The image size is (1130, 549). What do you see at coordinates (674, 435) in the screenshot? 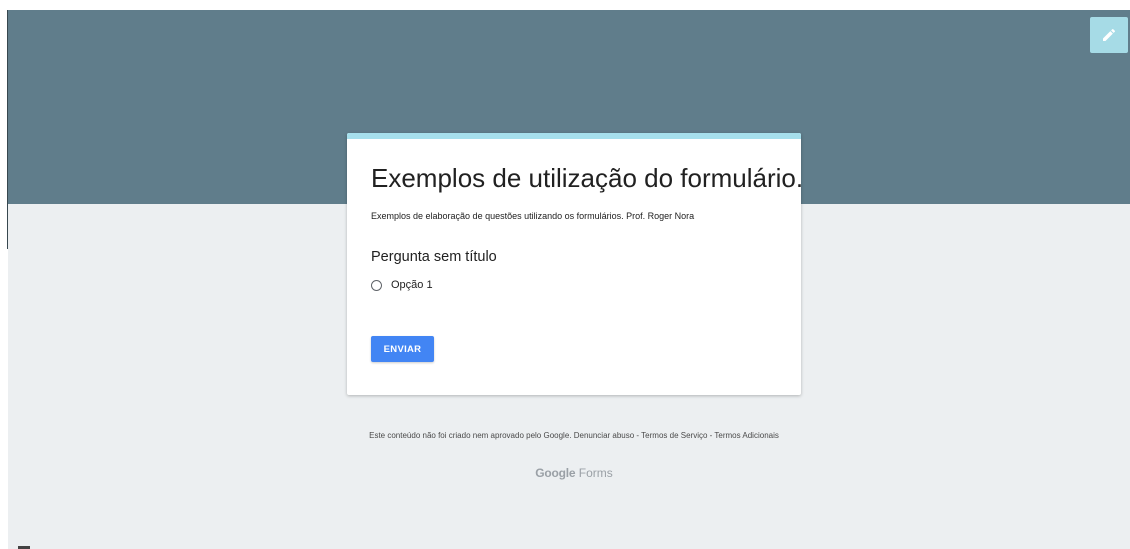
I see `terms-of-service-link: Termos de Serviço` at bounding box center [674, 435].